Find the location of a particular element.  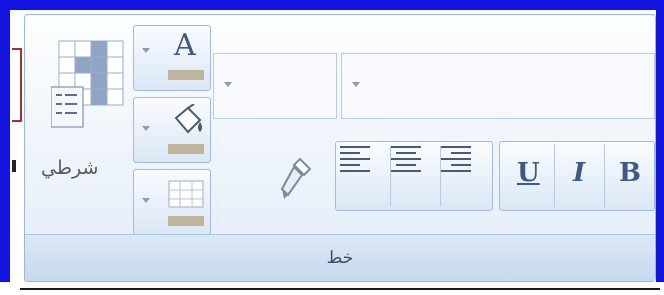

underline-icon: U is located at coordinates (528, 173).